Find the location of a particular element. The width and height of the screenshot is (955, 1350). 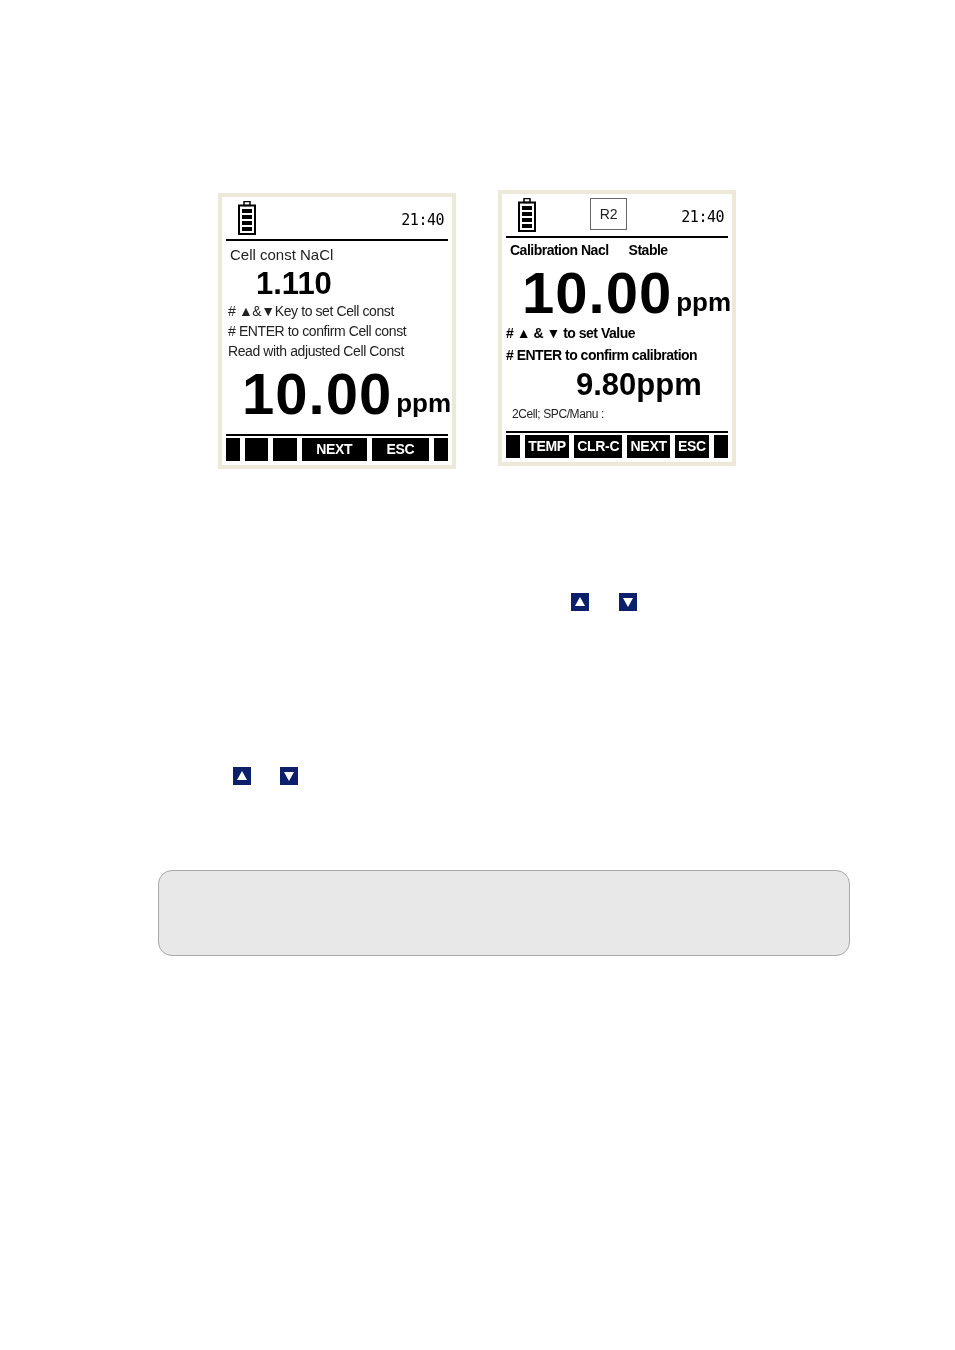

softkey-label: TEMP is located at coordinates (547, 446).